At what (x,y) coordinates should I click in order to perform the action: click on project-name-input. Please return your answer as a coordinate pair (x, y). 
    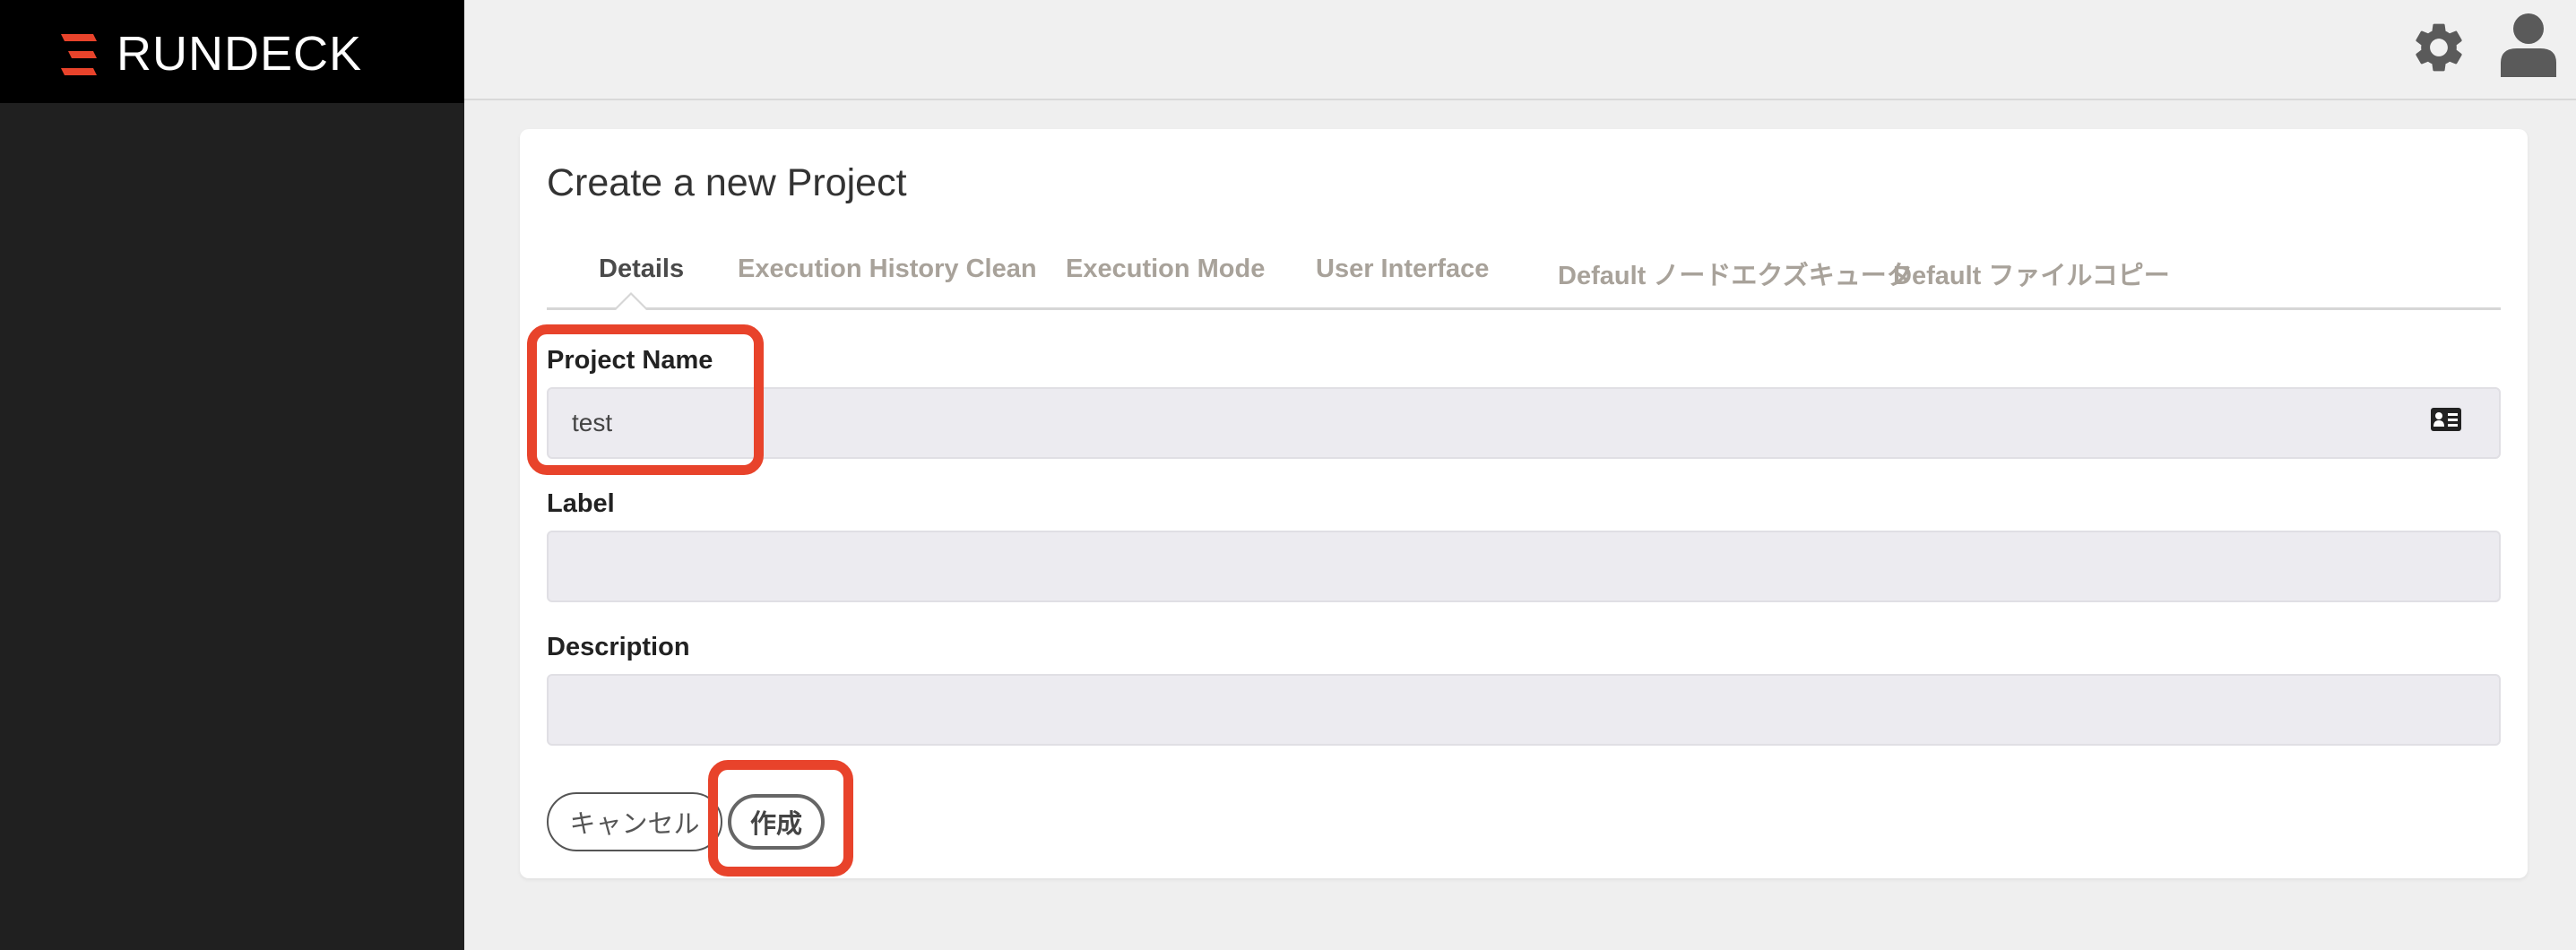
    Looking at the image, I should click on (1524, 423).